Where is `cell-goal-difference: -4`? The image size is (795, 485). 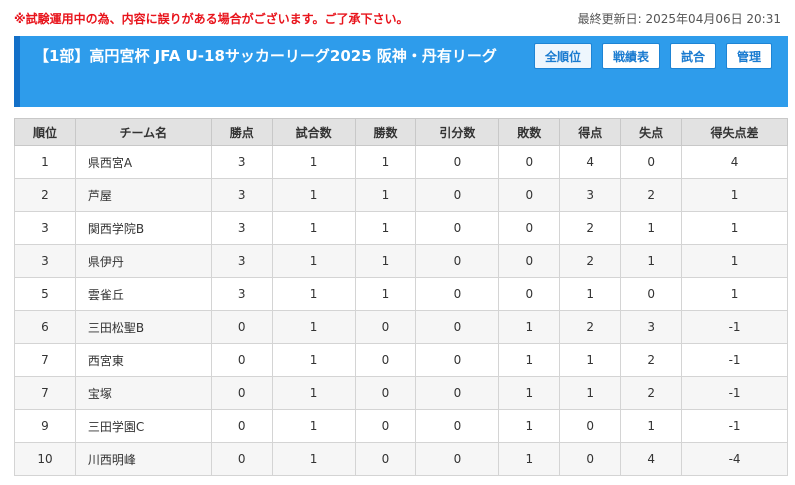 cell-goal-difference: -4 is located at coordinates (734, 459).